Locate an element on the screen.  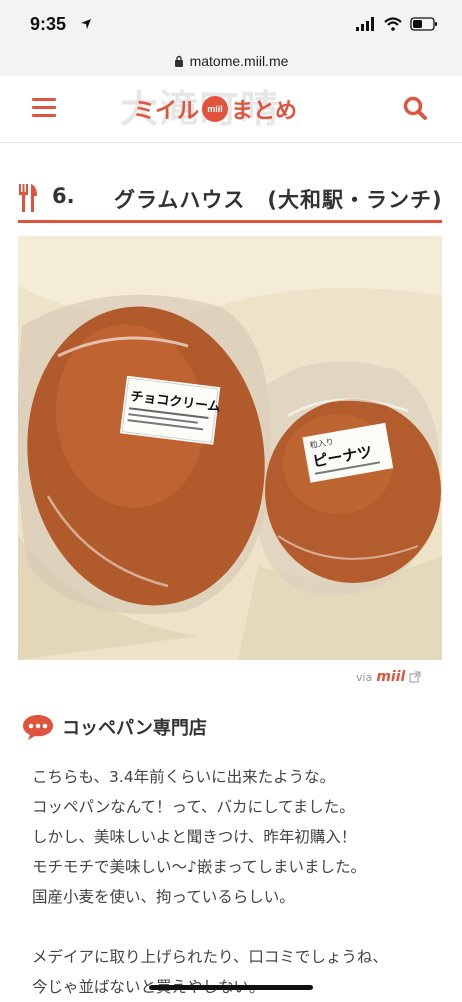
address-bar: matome.miil.me is located at coordinates (231, 61).